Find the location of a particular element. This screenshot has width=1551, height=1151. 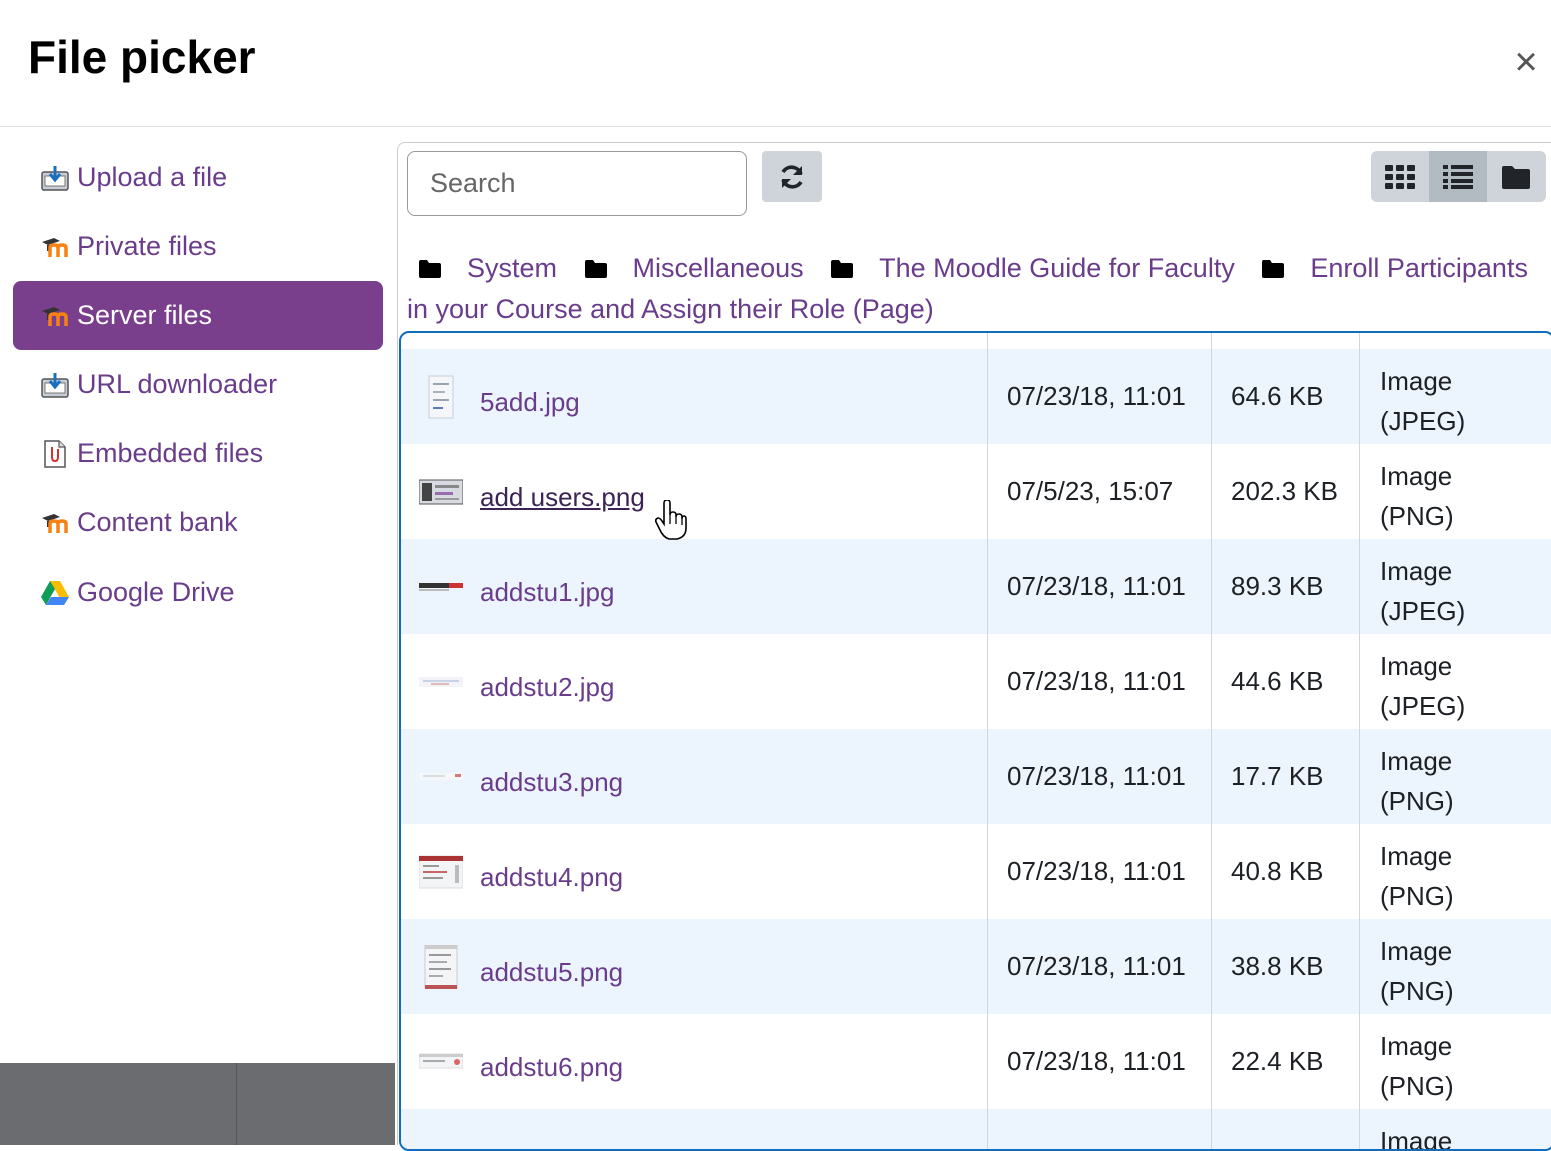

close-button: × is located at coordinates (1526, 62).